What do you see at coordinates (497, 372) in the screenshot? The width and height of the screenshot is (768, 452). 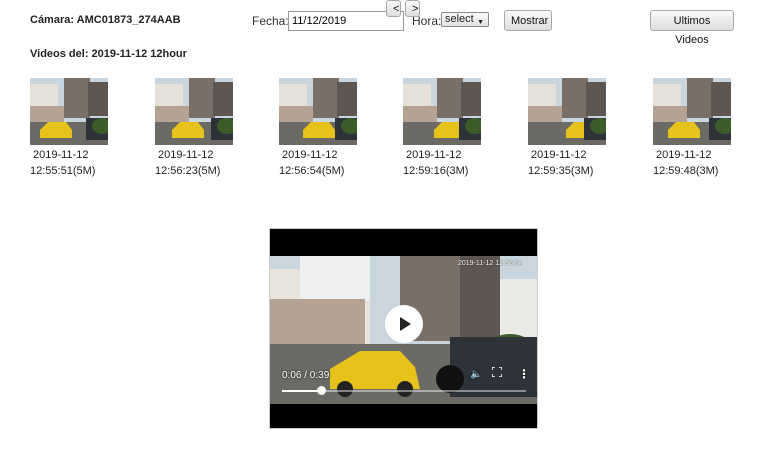 I see `fullscreen-icon` at bounding box center [497, 372].